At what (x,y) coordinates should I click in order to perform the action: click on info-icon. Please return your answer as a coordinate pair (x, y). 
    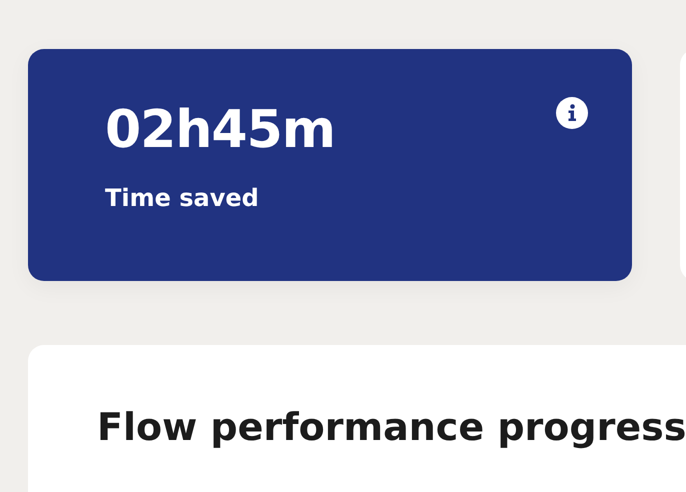
    Looking at the image, I should click on (572, 113).